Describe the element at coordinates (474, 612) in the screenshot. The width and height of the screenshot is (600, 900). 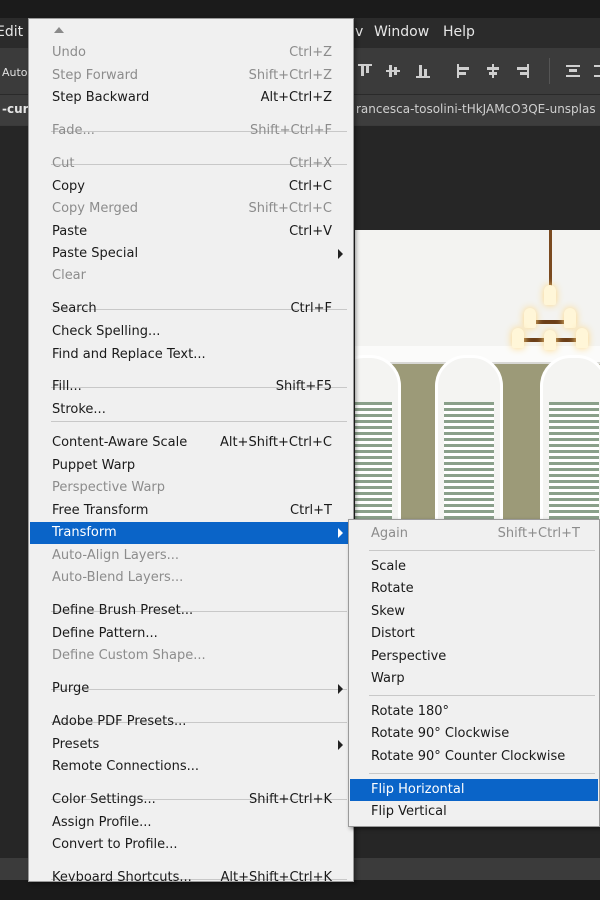
I see `submenu-item-skew: Skew` at that location.